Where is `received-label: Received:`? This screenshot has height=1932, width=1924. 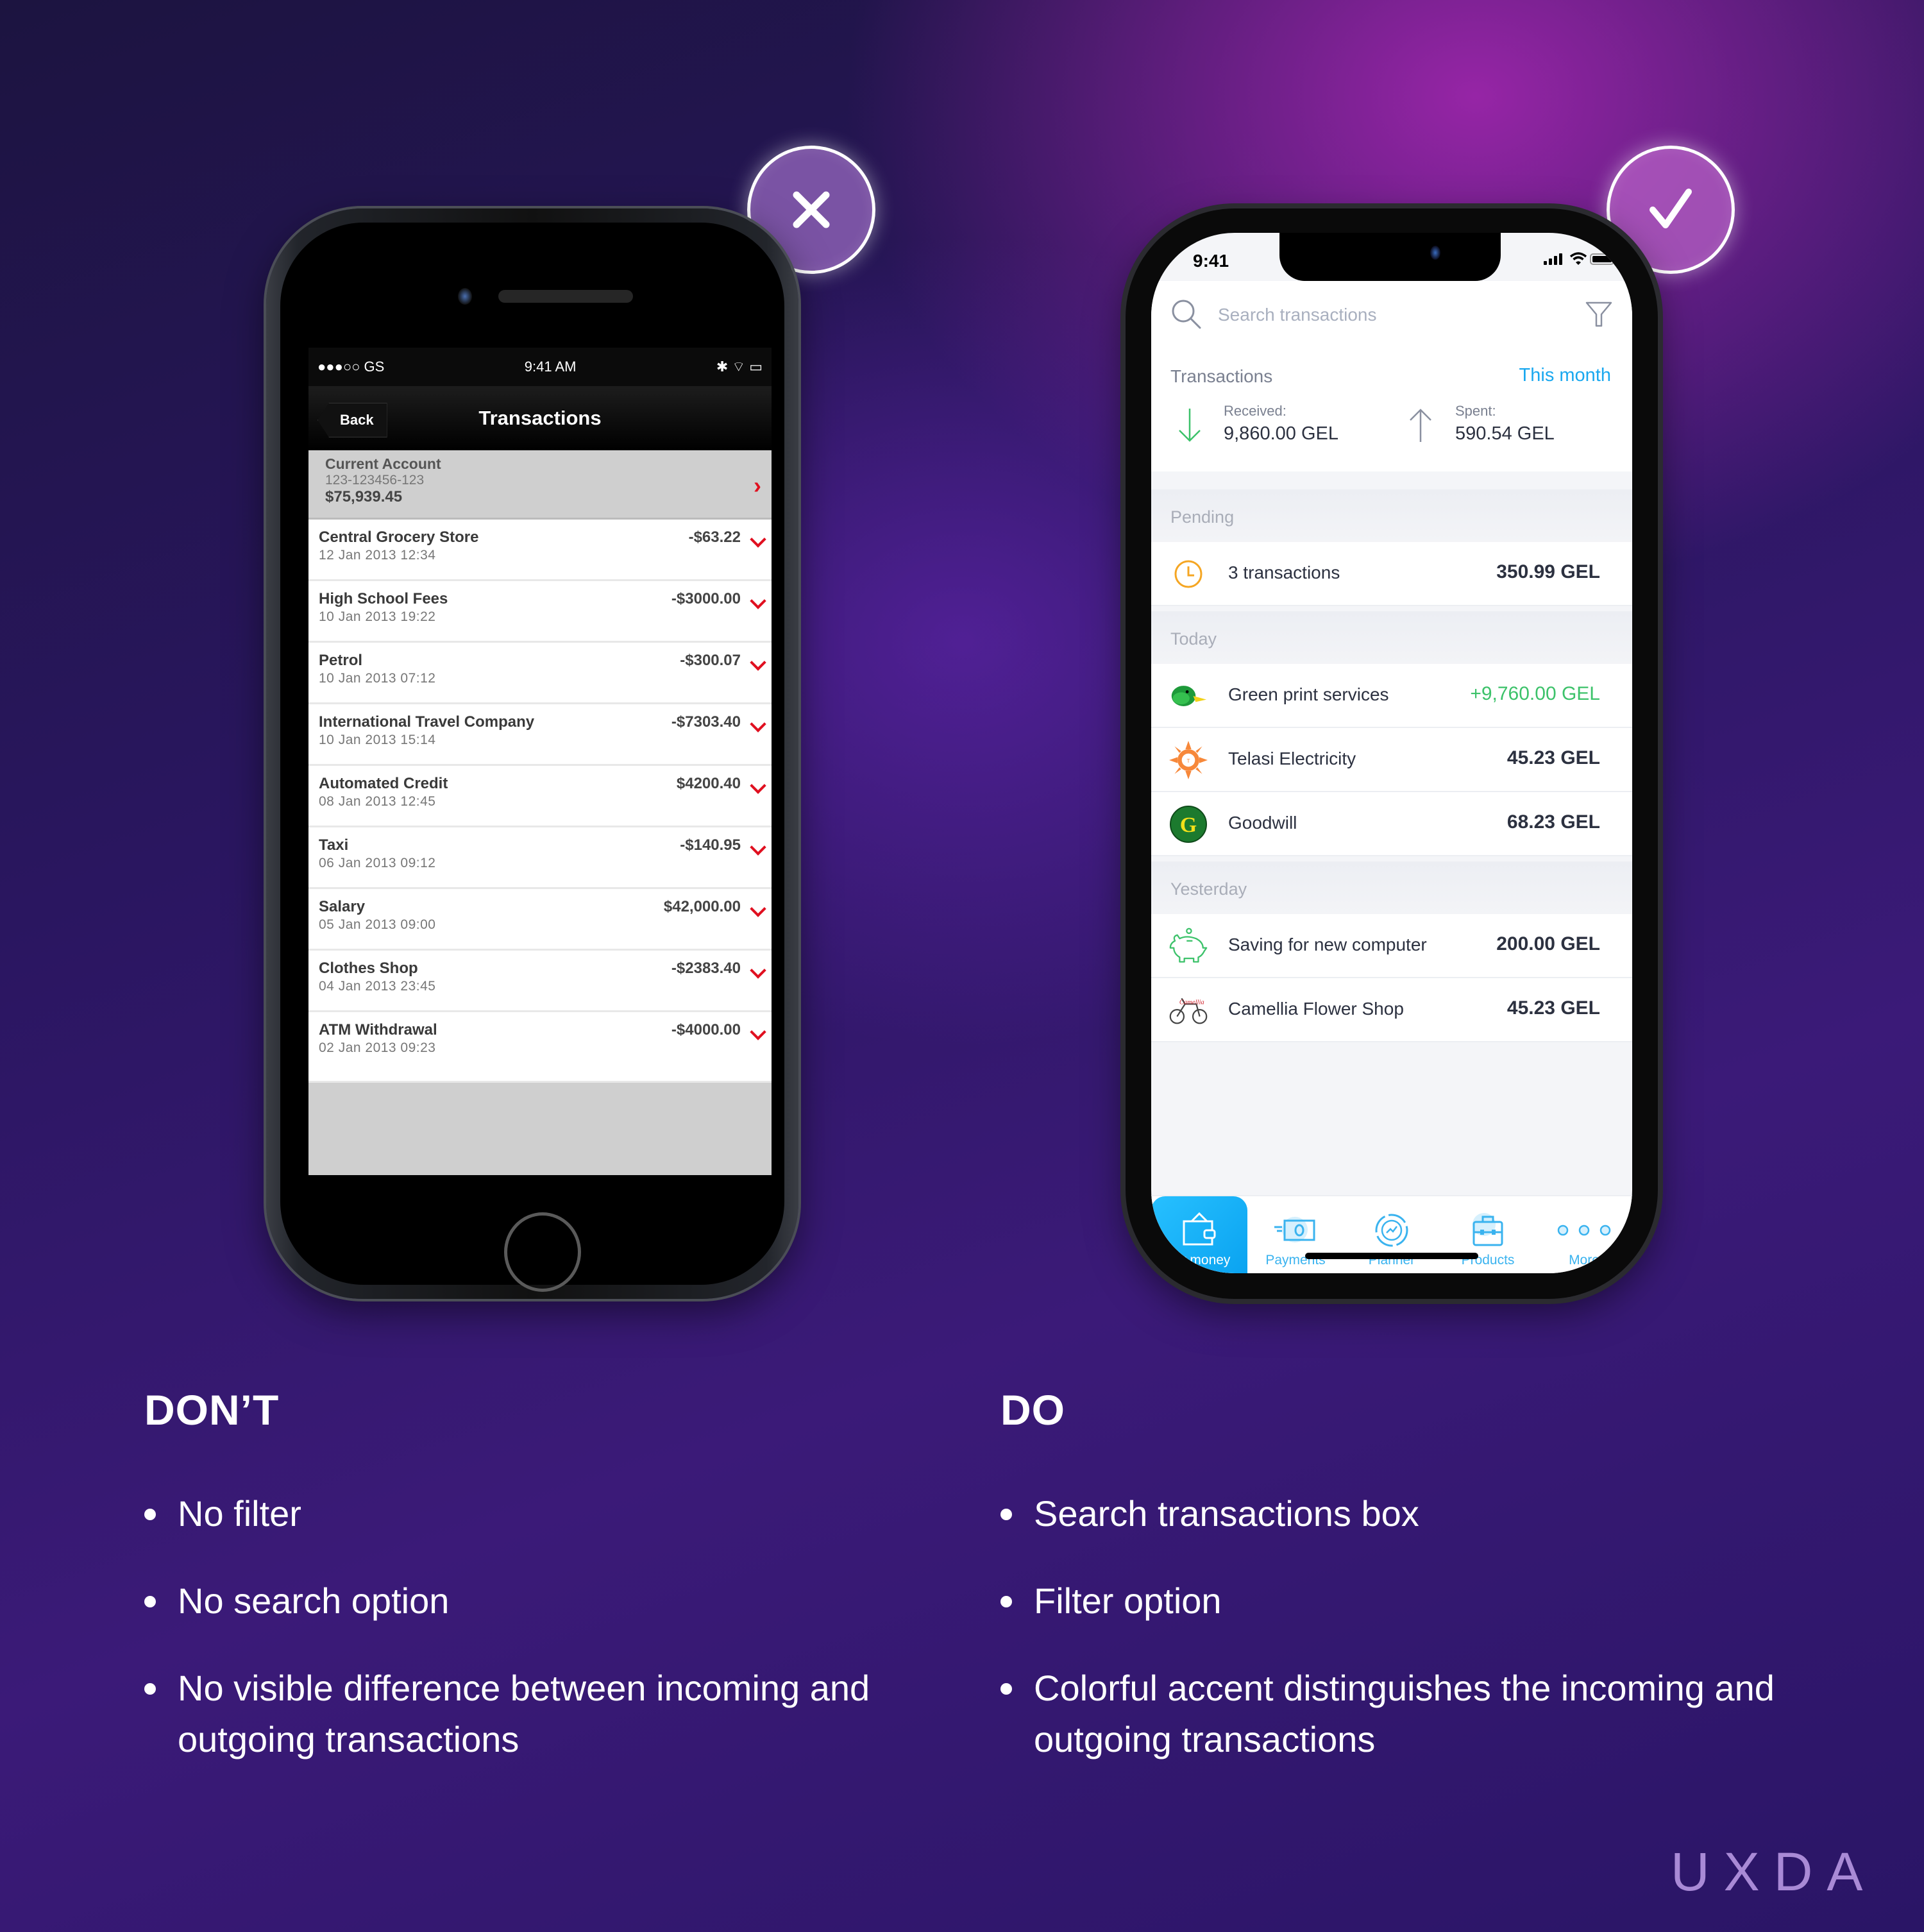 received-label: Received: is located at coordinates (1255, 411).